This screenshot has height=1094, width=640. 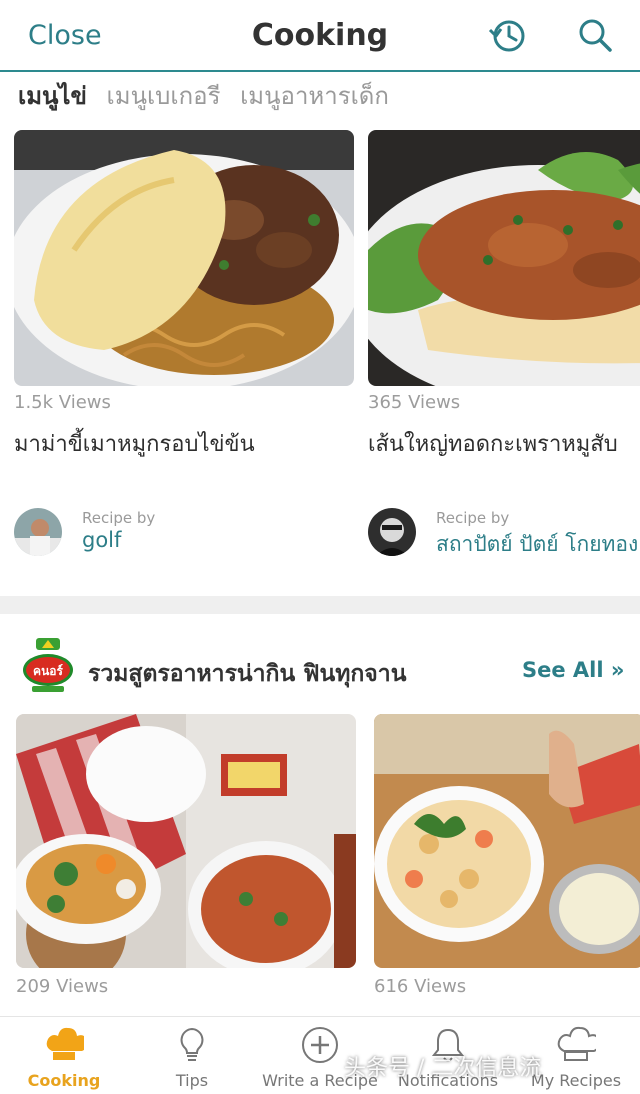 I want to click on knorr-logo: คนอร์, so click(x=48, y=665).